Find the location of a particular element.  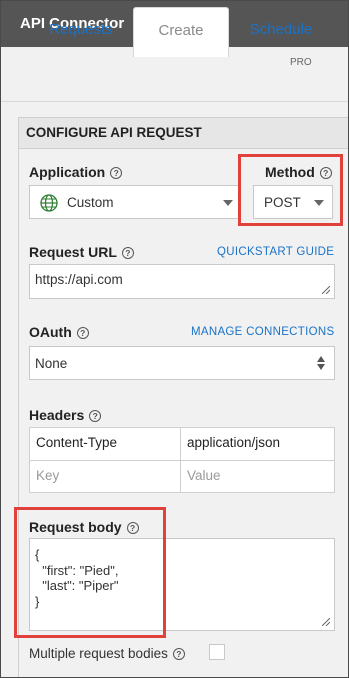

header-value-input: Value is located at coordinates (257, 476).